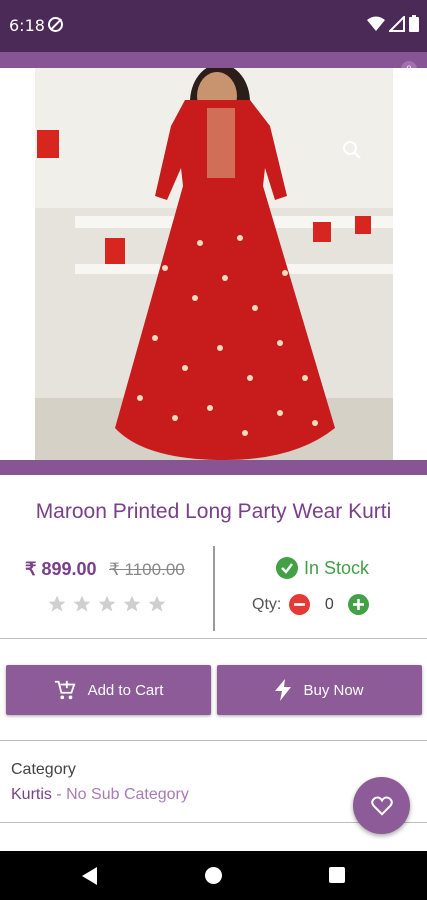 This screenshot has width=427, height=900. Describe the element at coordinates (147, 569) in the screenshot. I see `product-old-price: ₹ 1100.00` at that location.